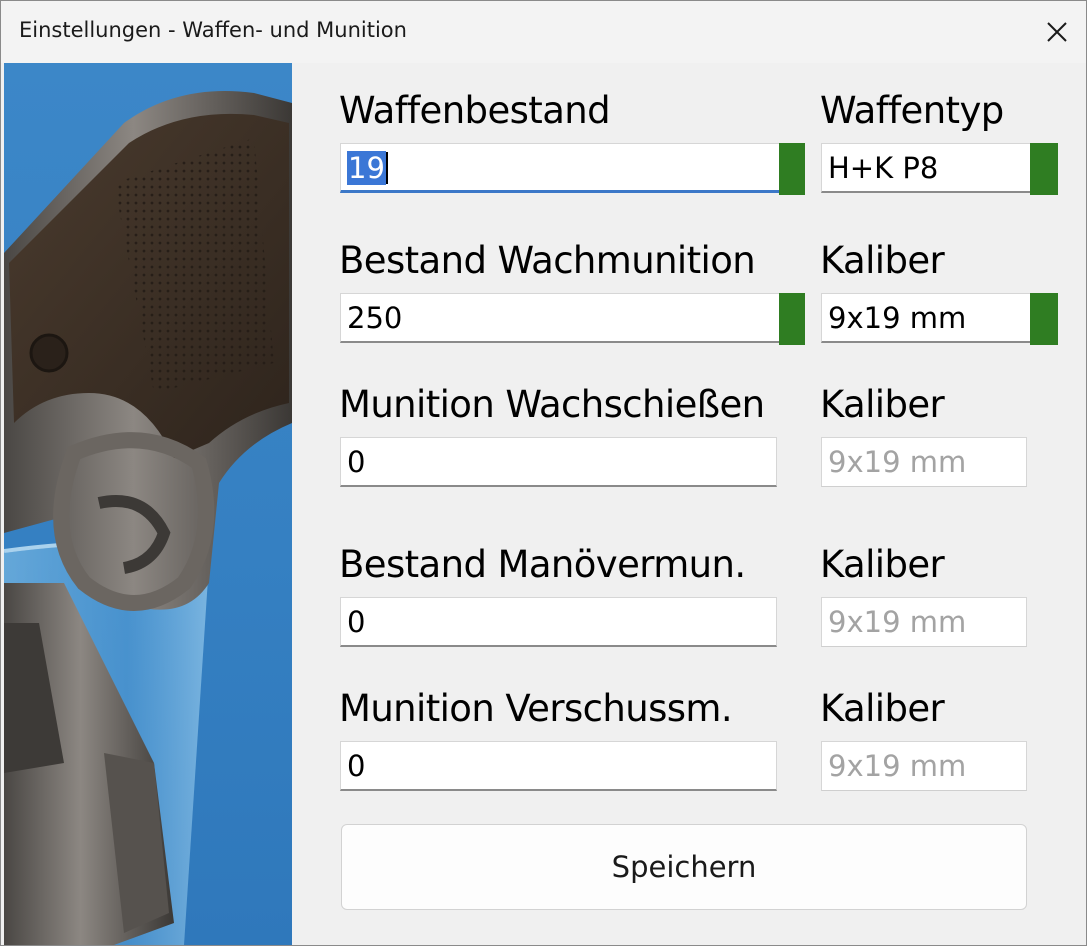 This screenshot has height=946, width=1087. I want to click on bestand-manoevermun-input: 0, so click(558, 622).